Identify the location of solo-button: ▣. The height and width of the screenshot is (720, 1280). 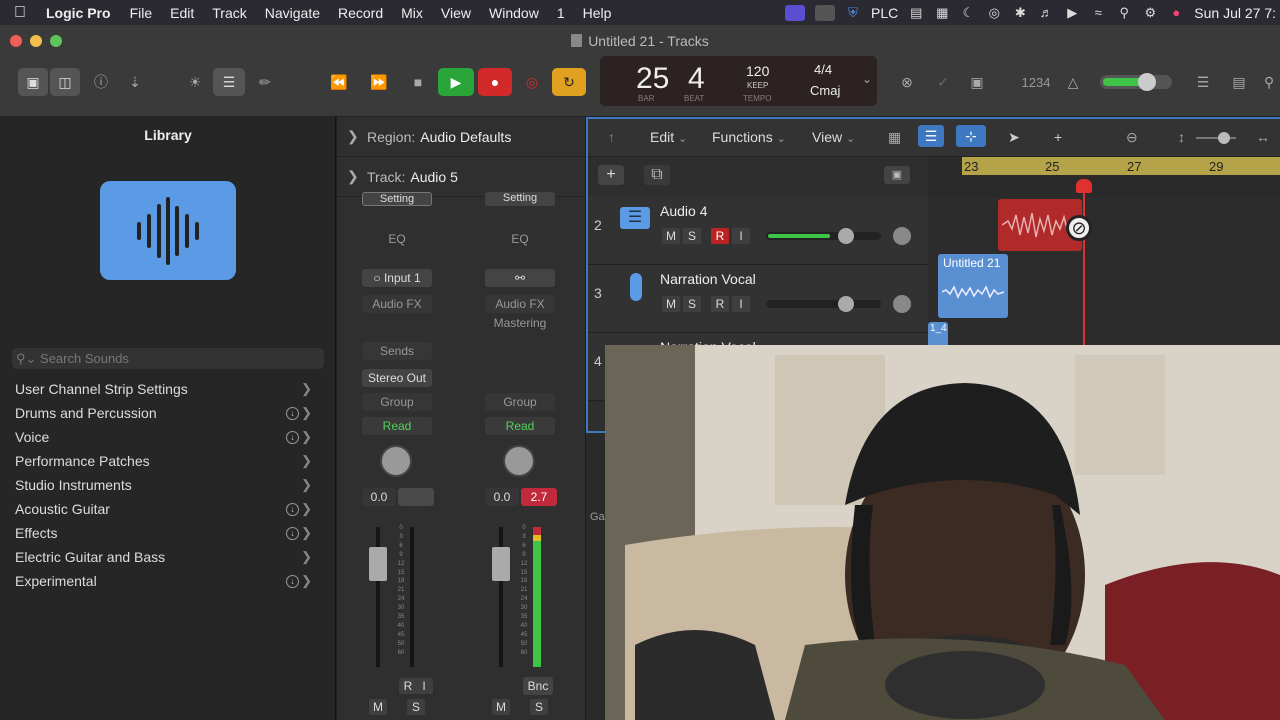
(977, 82).